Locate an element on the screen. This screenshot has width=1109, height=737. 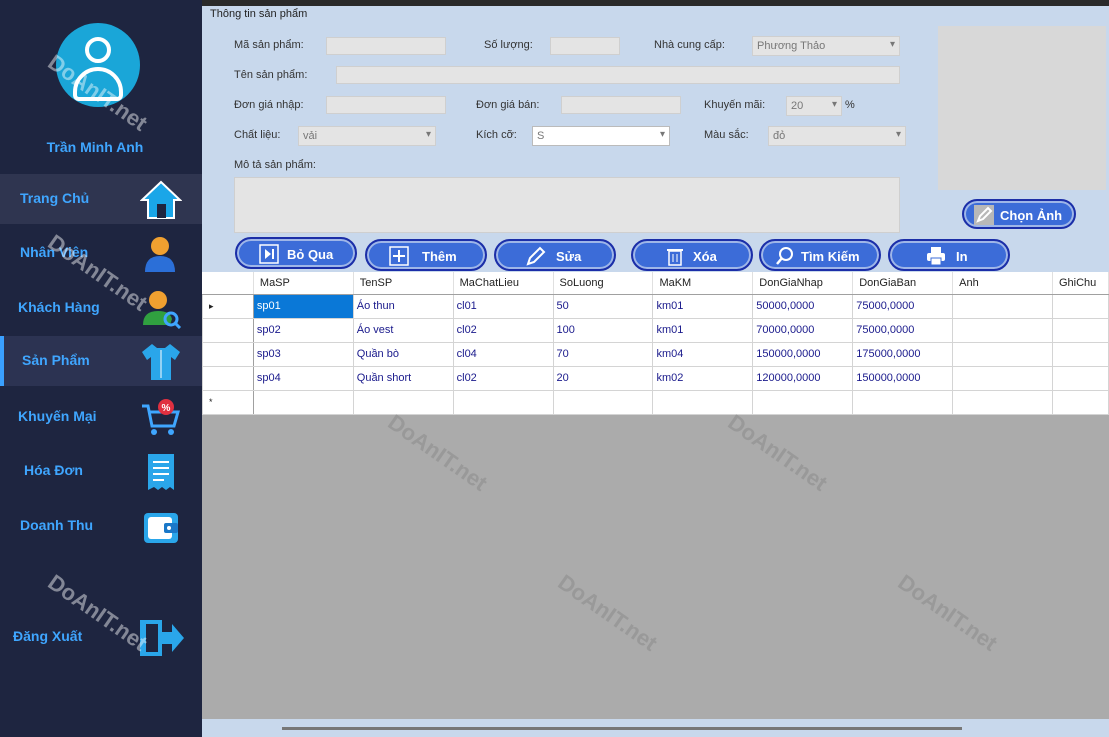
table-cell: Quần bò is located at coordinates (403, 354).